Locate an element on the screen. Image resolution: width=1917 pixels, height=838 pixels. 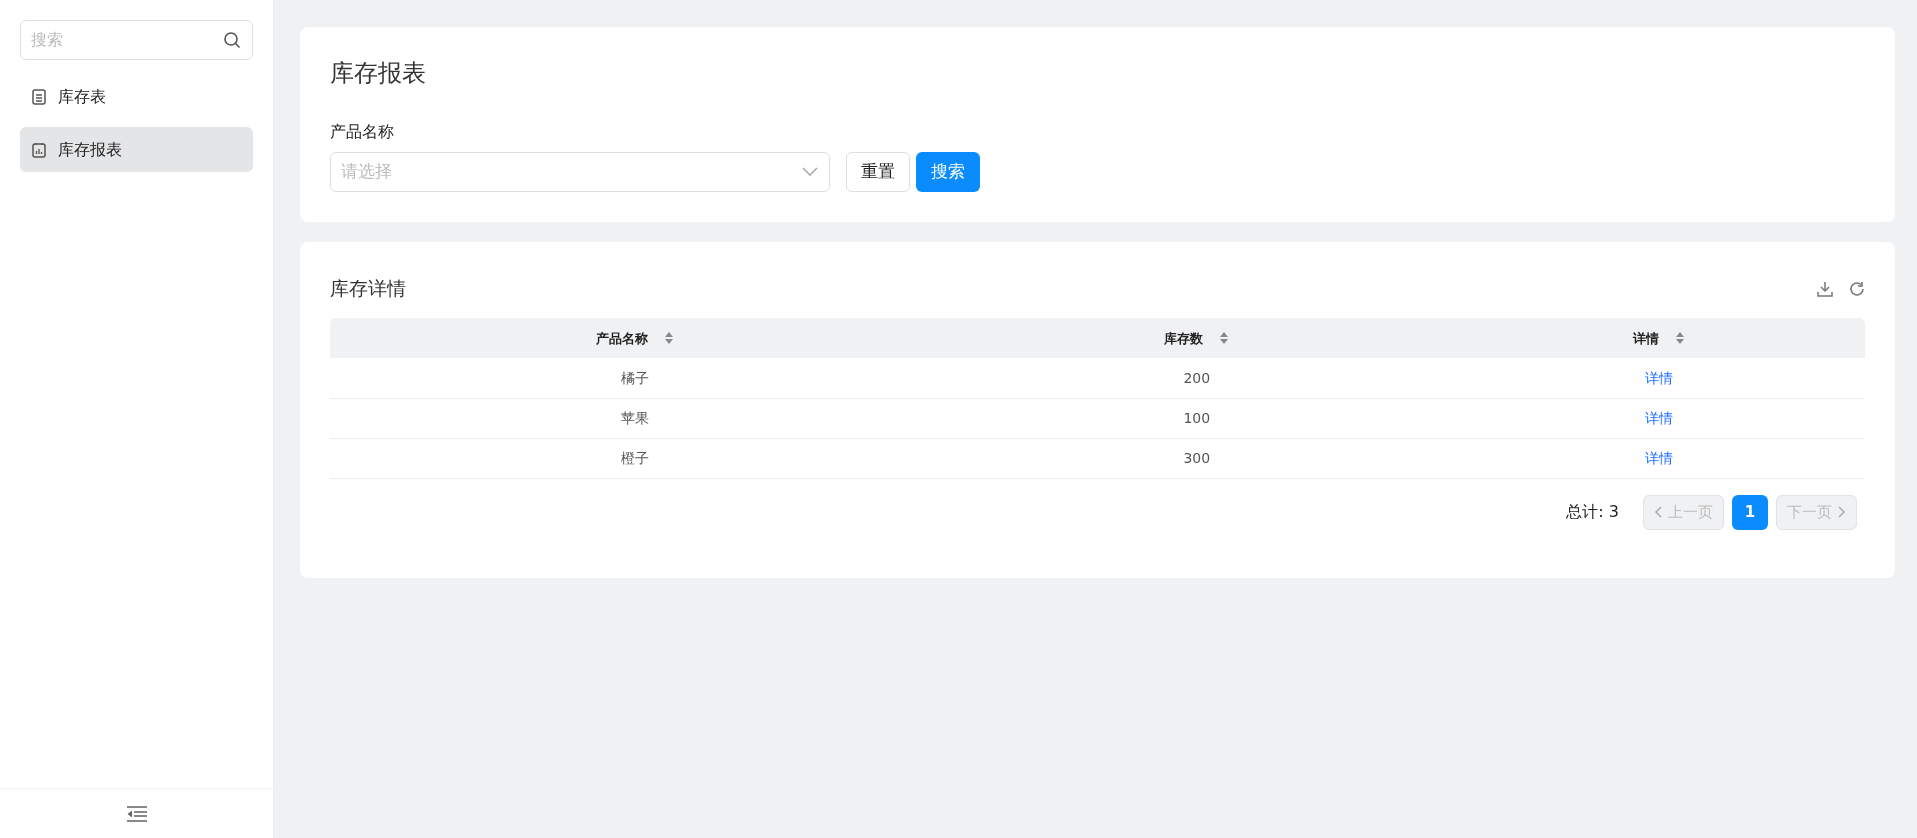
chevron-down-icon is located at coordinates (810, 171).